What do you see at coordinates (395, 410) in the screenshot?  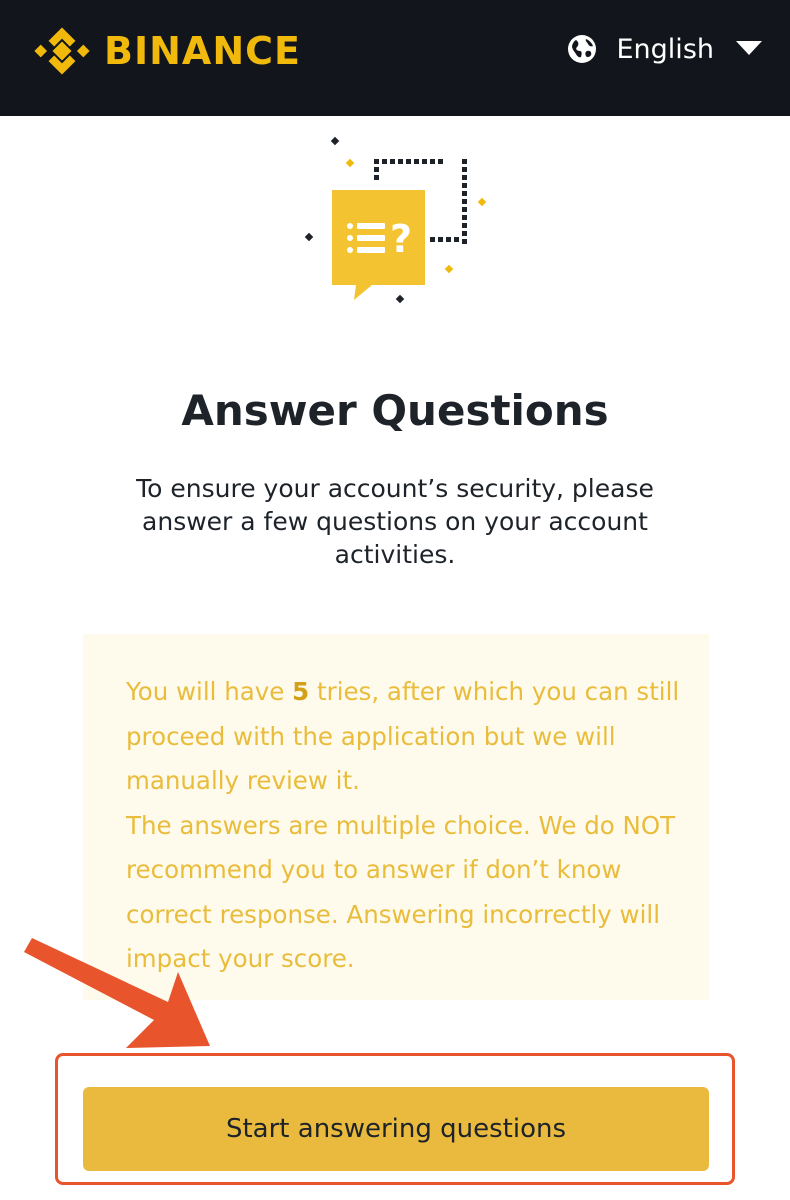 I see `page-title: Answer Questions` at bounding box center [395, 410].